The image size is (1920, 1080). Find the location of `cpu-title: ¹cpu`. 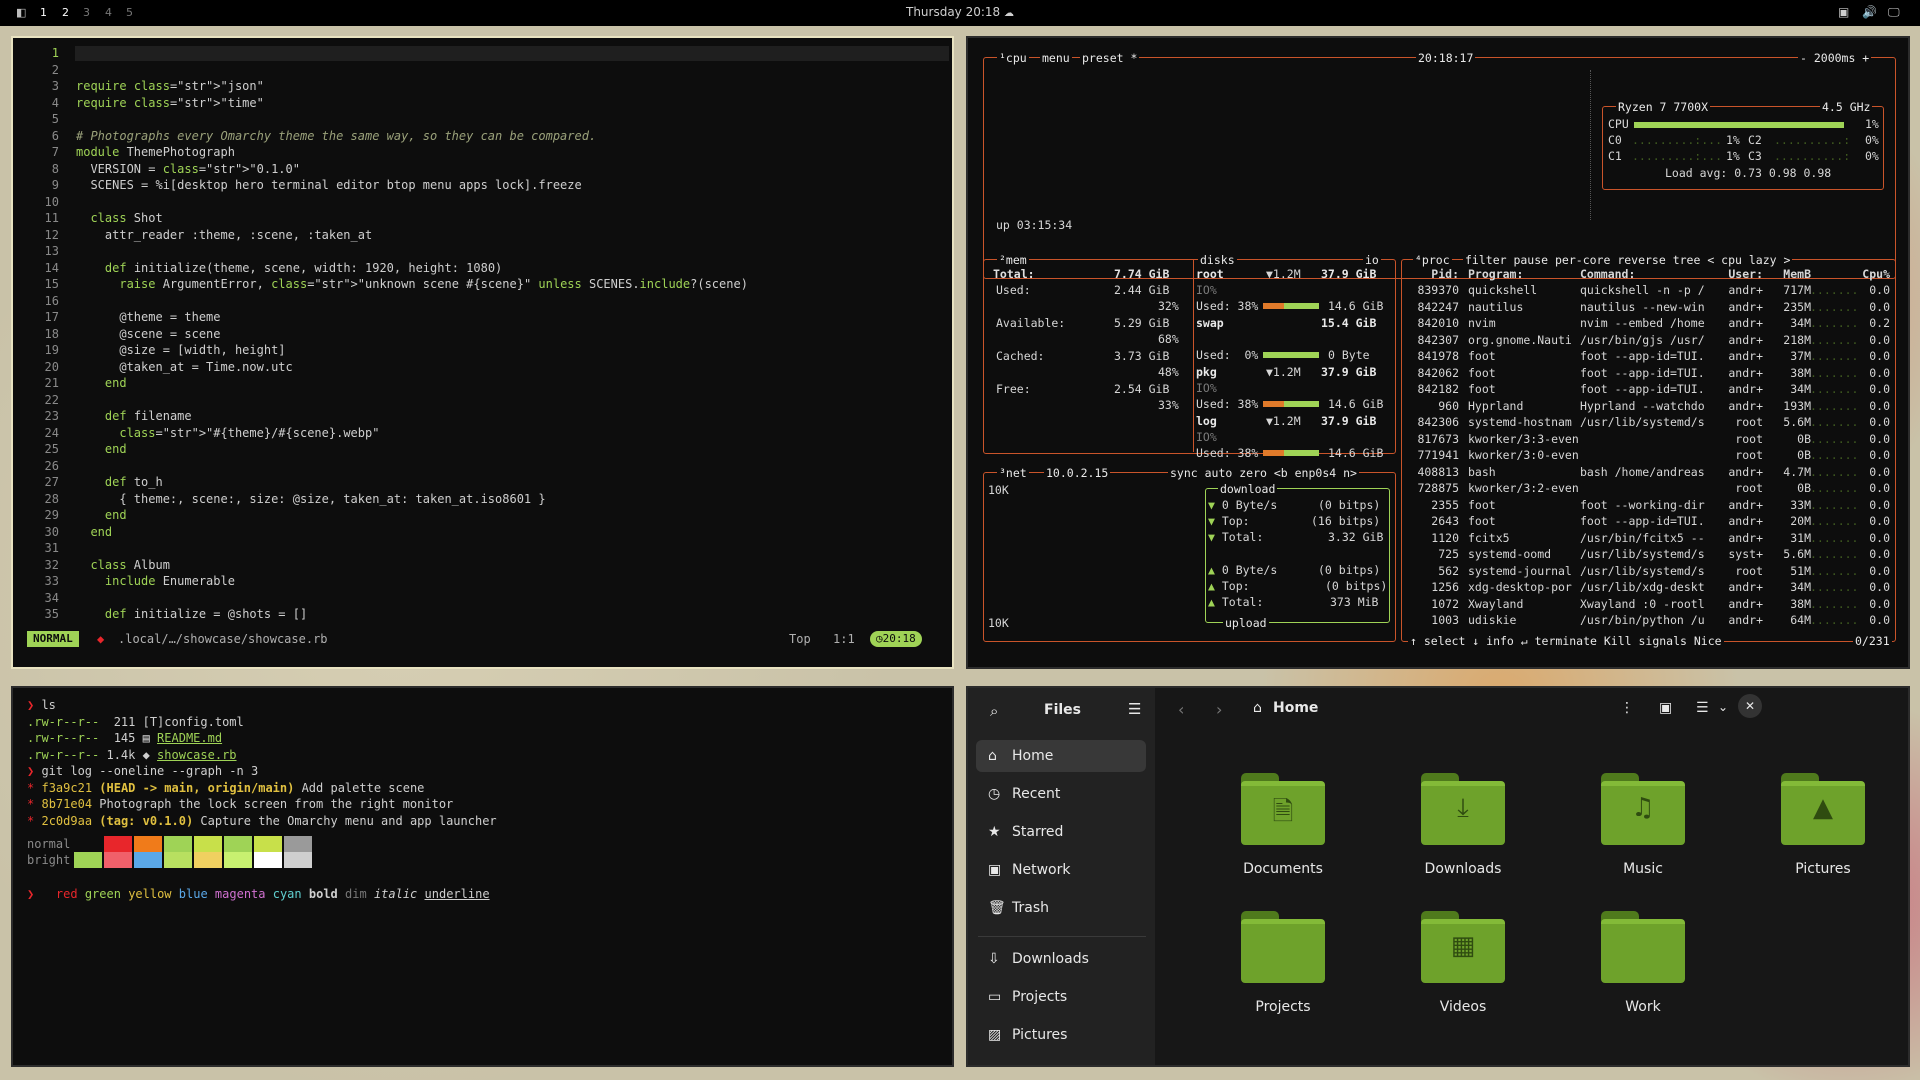

cpu-title: ¹cpu is located at coordinates (1013, 58).